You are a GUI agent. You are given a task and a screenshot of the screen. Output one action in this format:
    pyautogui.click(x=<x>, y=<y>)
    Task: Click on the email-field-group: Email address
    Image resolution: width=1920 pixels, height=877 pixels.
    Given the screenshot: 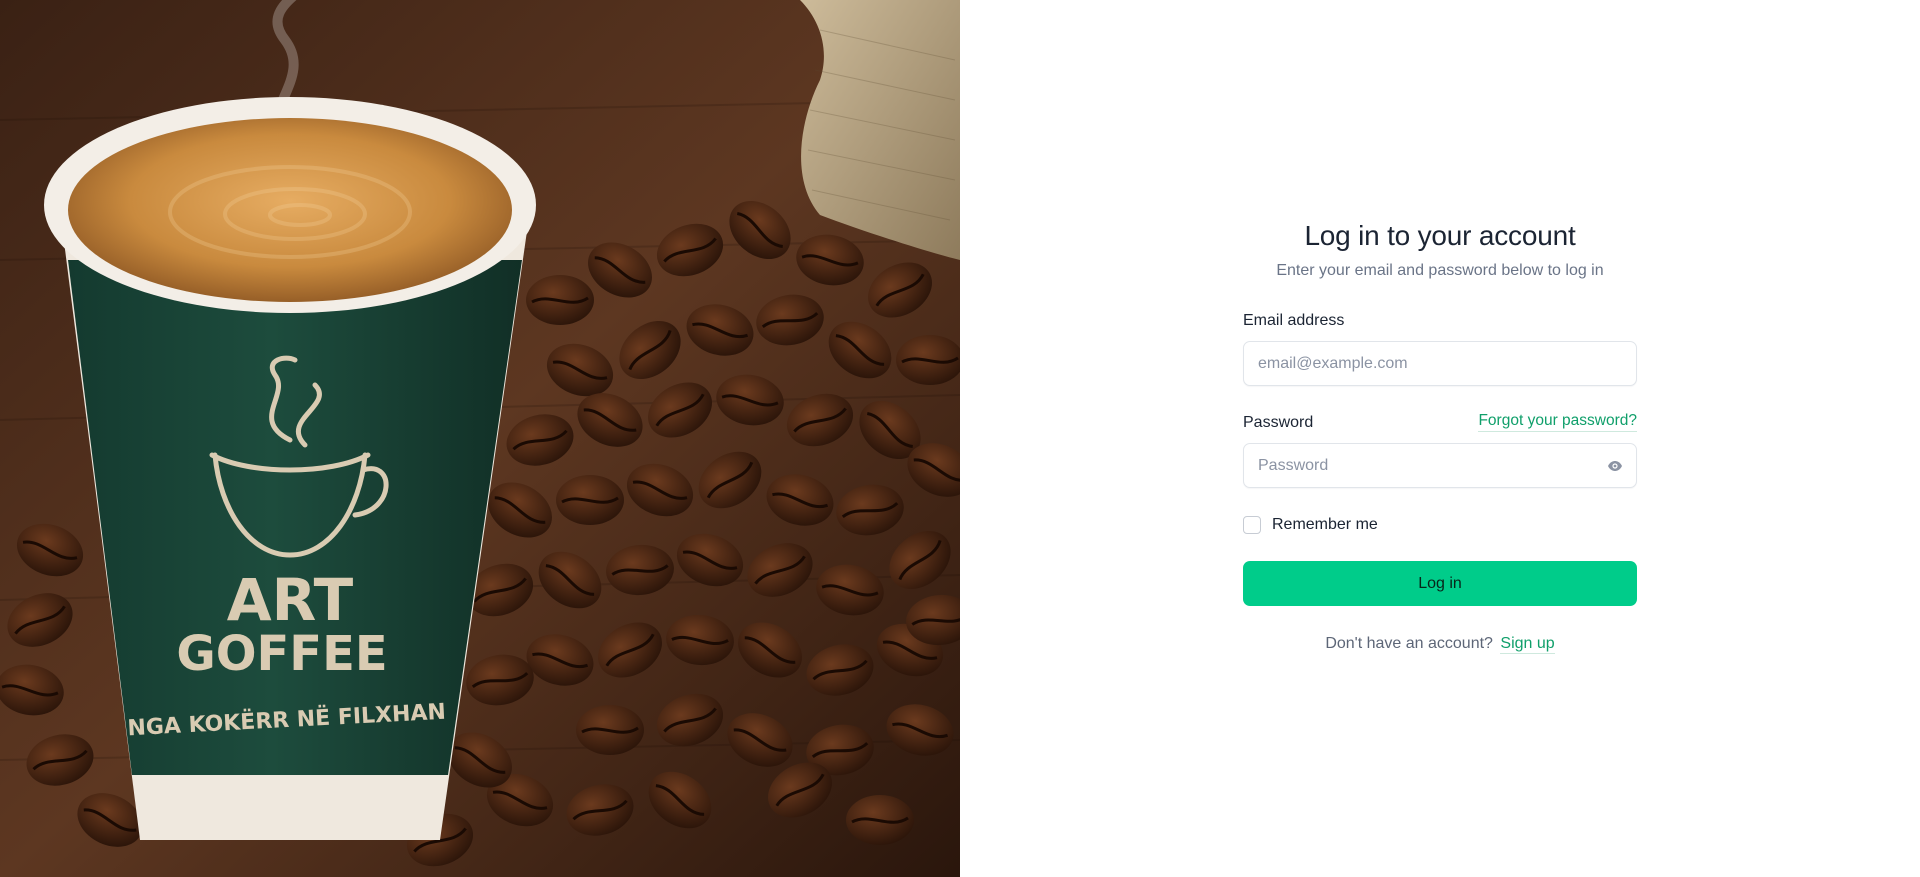 What is the action you would take?
    pyautogui.click(x=1440, y=348)
    